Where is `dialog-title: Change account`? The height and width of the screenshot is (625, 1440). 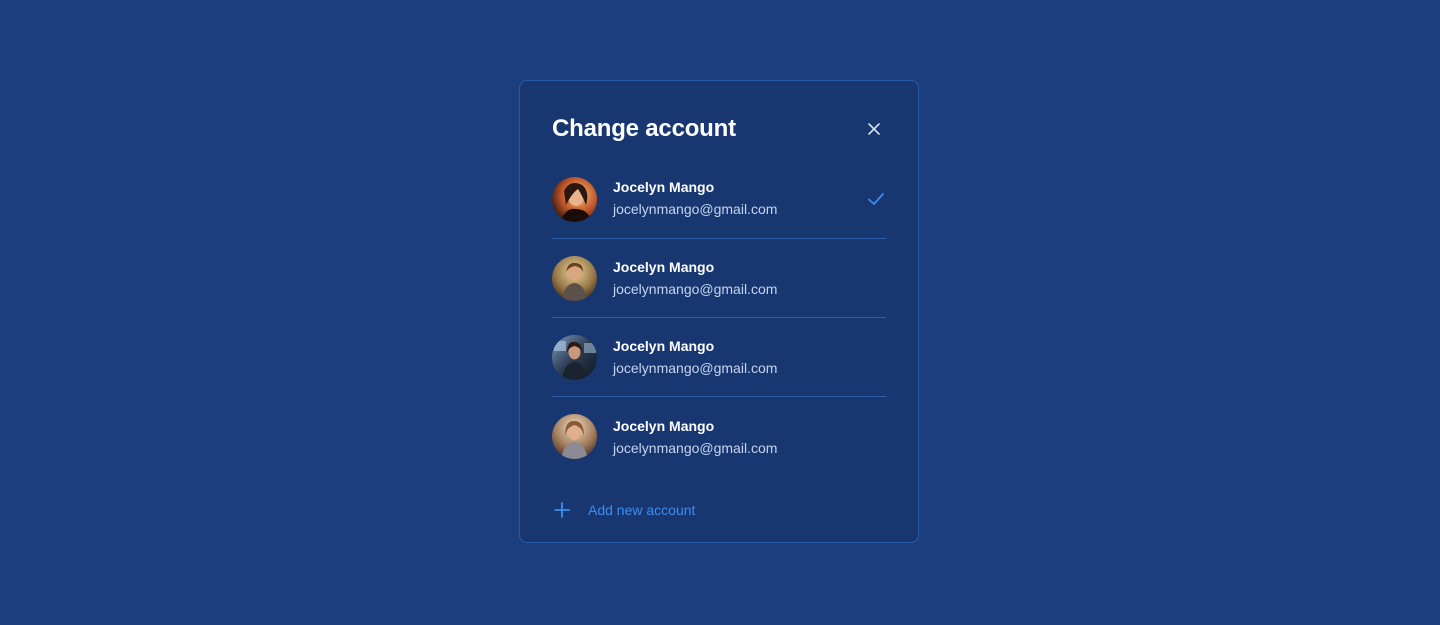 dialog-title: Change account is located at coordinates (644, 128).